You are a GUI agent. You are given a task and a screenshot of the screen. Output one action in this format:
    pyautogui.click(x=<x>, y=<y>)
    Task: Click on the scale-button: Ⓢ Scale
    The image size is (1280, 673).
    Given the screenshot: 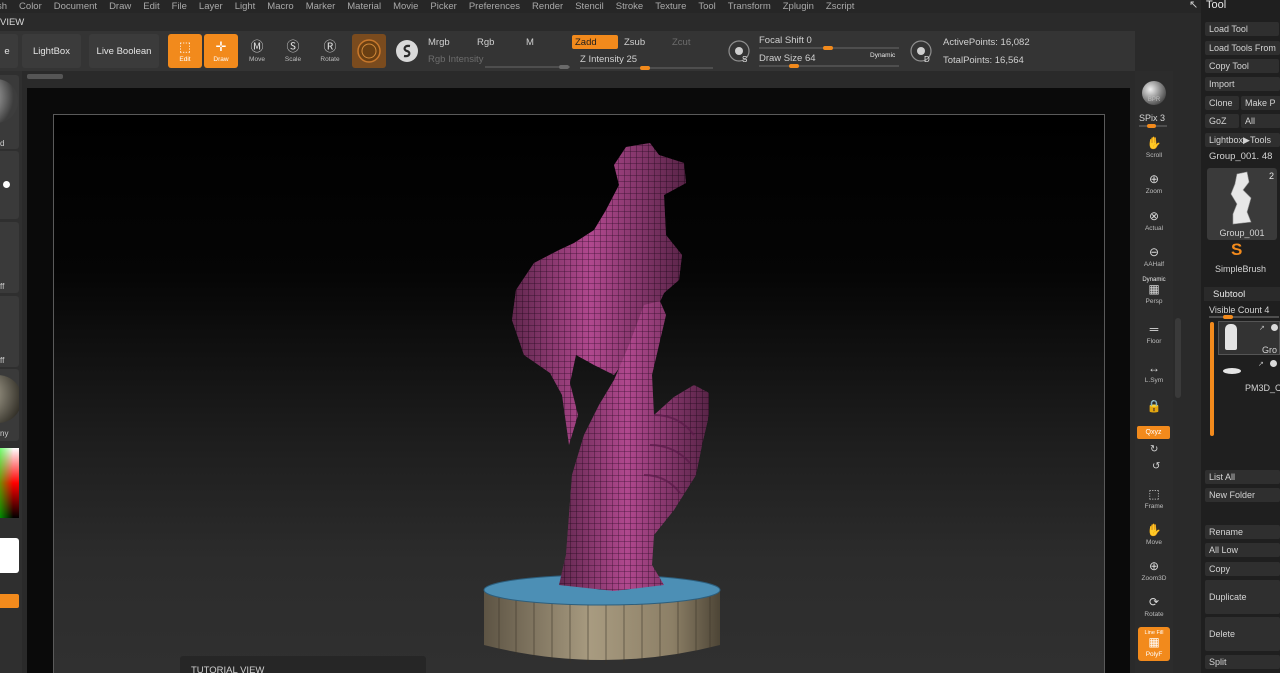 What is the action you would take?
    pyautogui.click(x=293, y=51)
    